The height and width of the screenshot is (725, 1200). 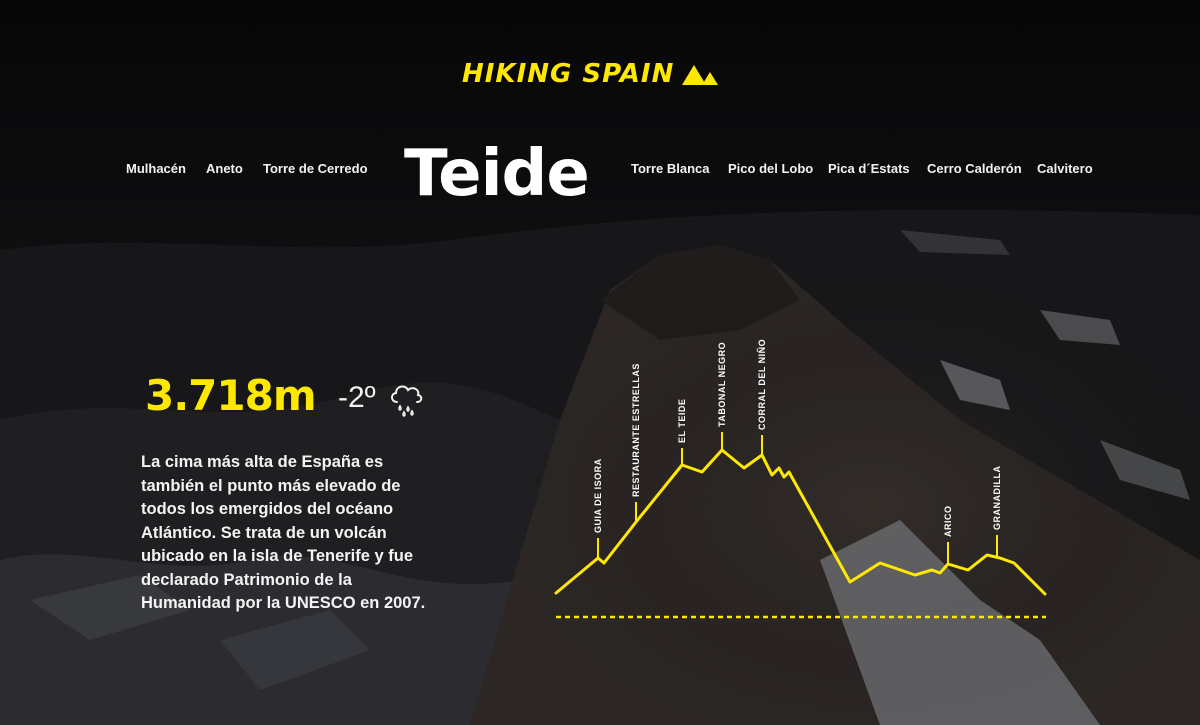 What do you see at coordinates (722, 384) in the screenshot?
I see `waypoint-label: TABONAL NEGRO` at bounding box center [722, 384].